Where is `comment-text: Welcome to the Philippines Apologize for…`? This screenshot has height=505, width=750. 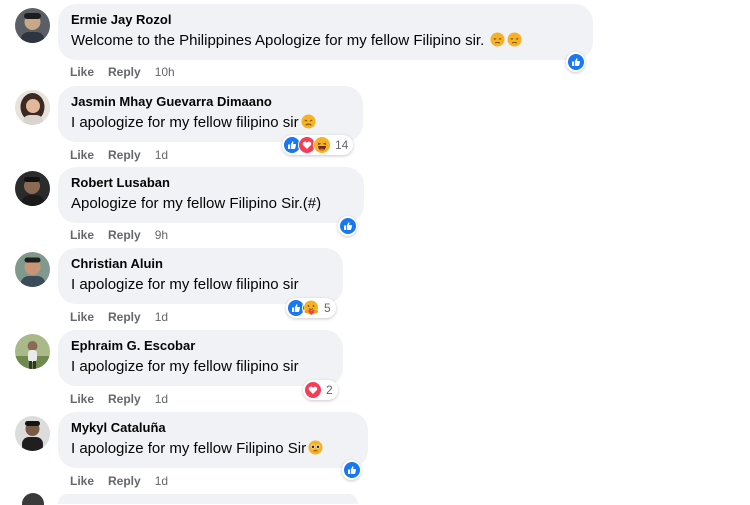
comment-text: Welcome to the Philippines Apologize for… is located at coordinates (280, 40).